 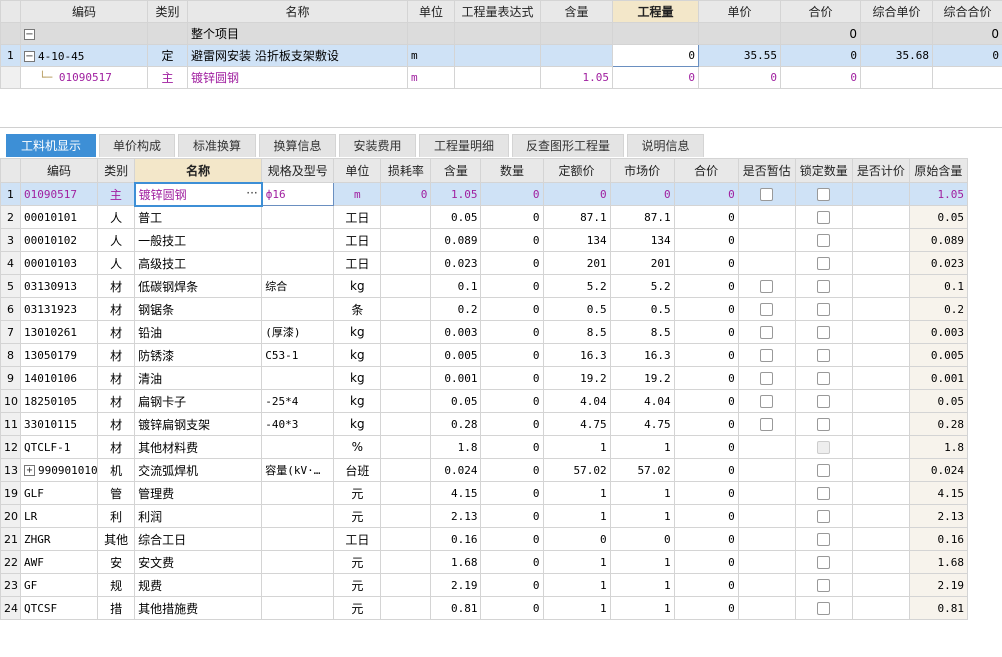 I want to click on material-content: 1.05, so click(x=456, y=194).